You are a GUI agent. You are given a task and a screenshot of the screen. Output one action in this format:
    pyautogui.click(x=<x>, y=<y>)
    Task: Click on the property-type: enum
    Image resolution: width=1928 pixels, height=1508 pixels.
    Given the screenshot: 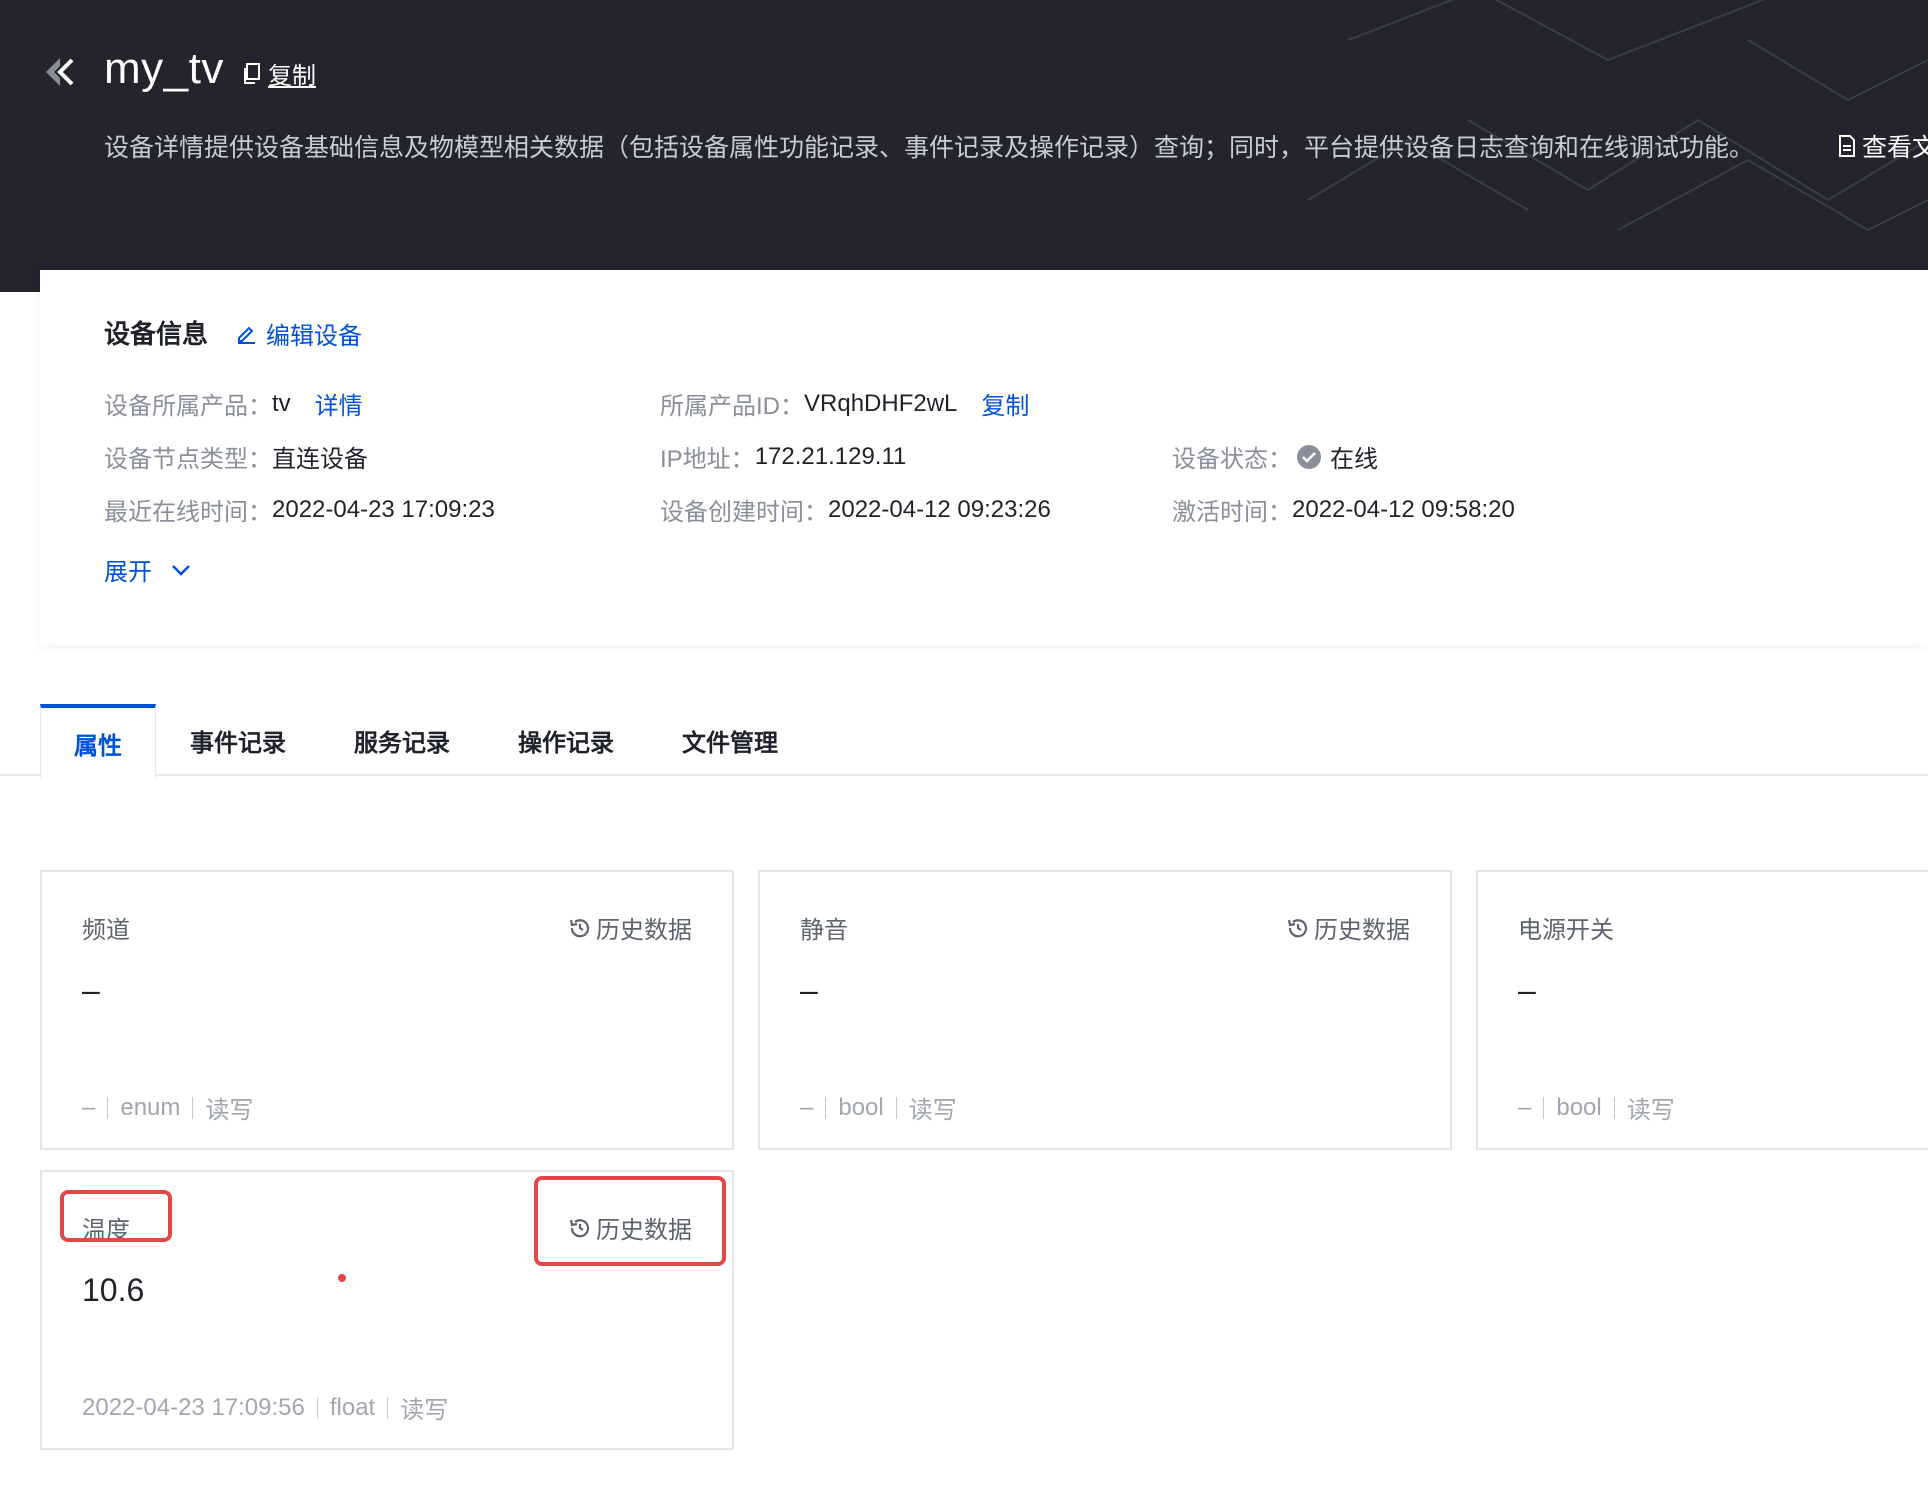 What is the action you would take?
    pyautogui.click(x=150, y=1107)
    